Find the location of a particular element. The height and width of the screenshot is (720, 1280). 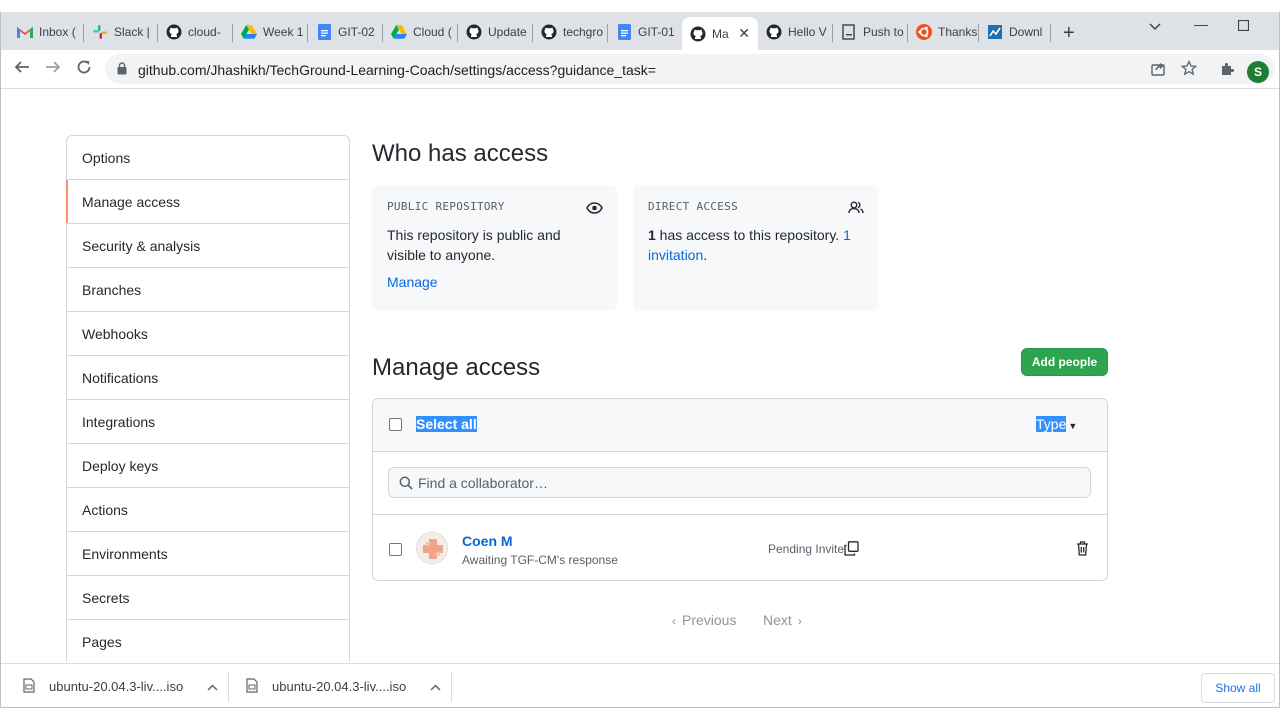

chevron-left-icon: ‹ is located at coordinates (674, 621).